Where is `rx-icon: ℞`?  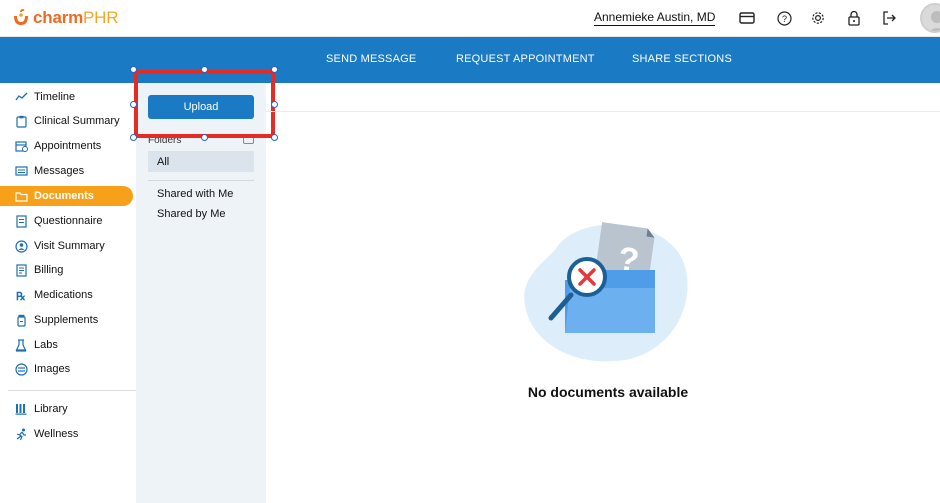
rx-icon: ℞ is located at coordinates (21, 295).